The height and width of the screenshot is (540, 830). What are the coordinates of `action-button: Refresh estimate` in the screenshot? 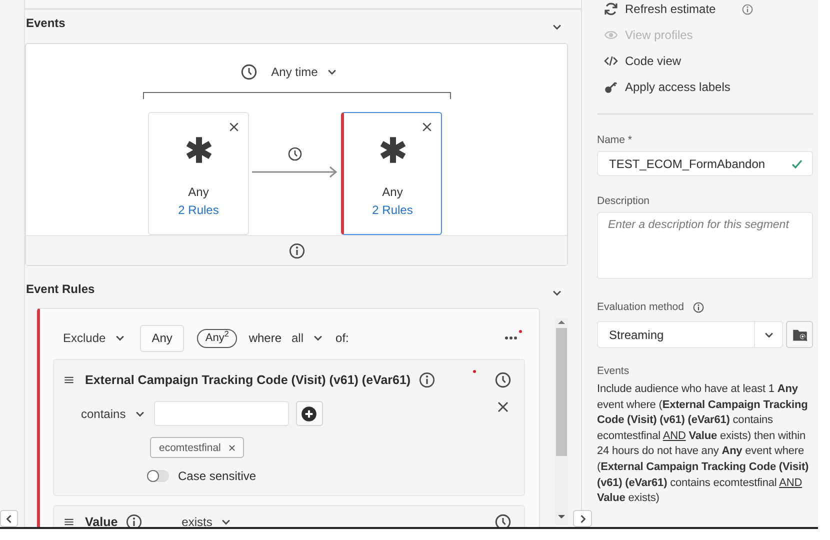 It's located at (660, 9).